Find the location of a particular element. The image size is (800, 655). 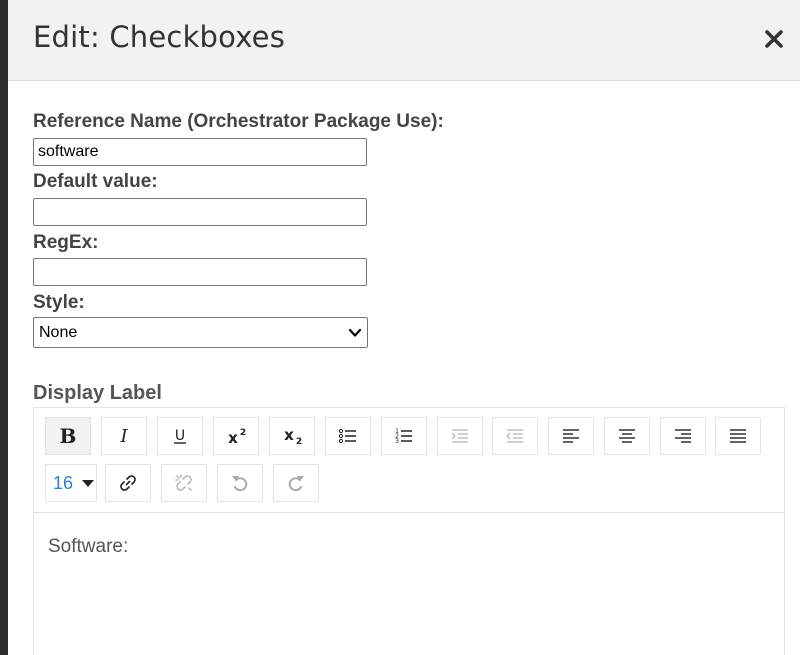

align-left-icon is located at coordinates (571, 436).